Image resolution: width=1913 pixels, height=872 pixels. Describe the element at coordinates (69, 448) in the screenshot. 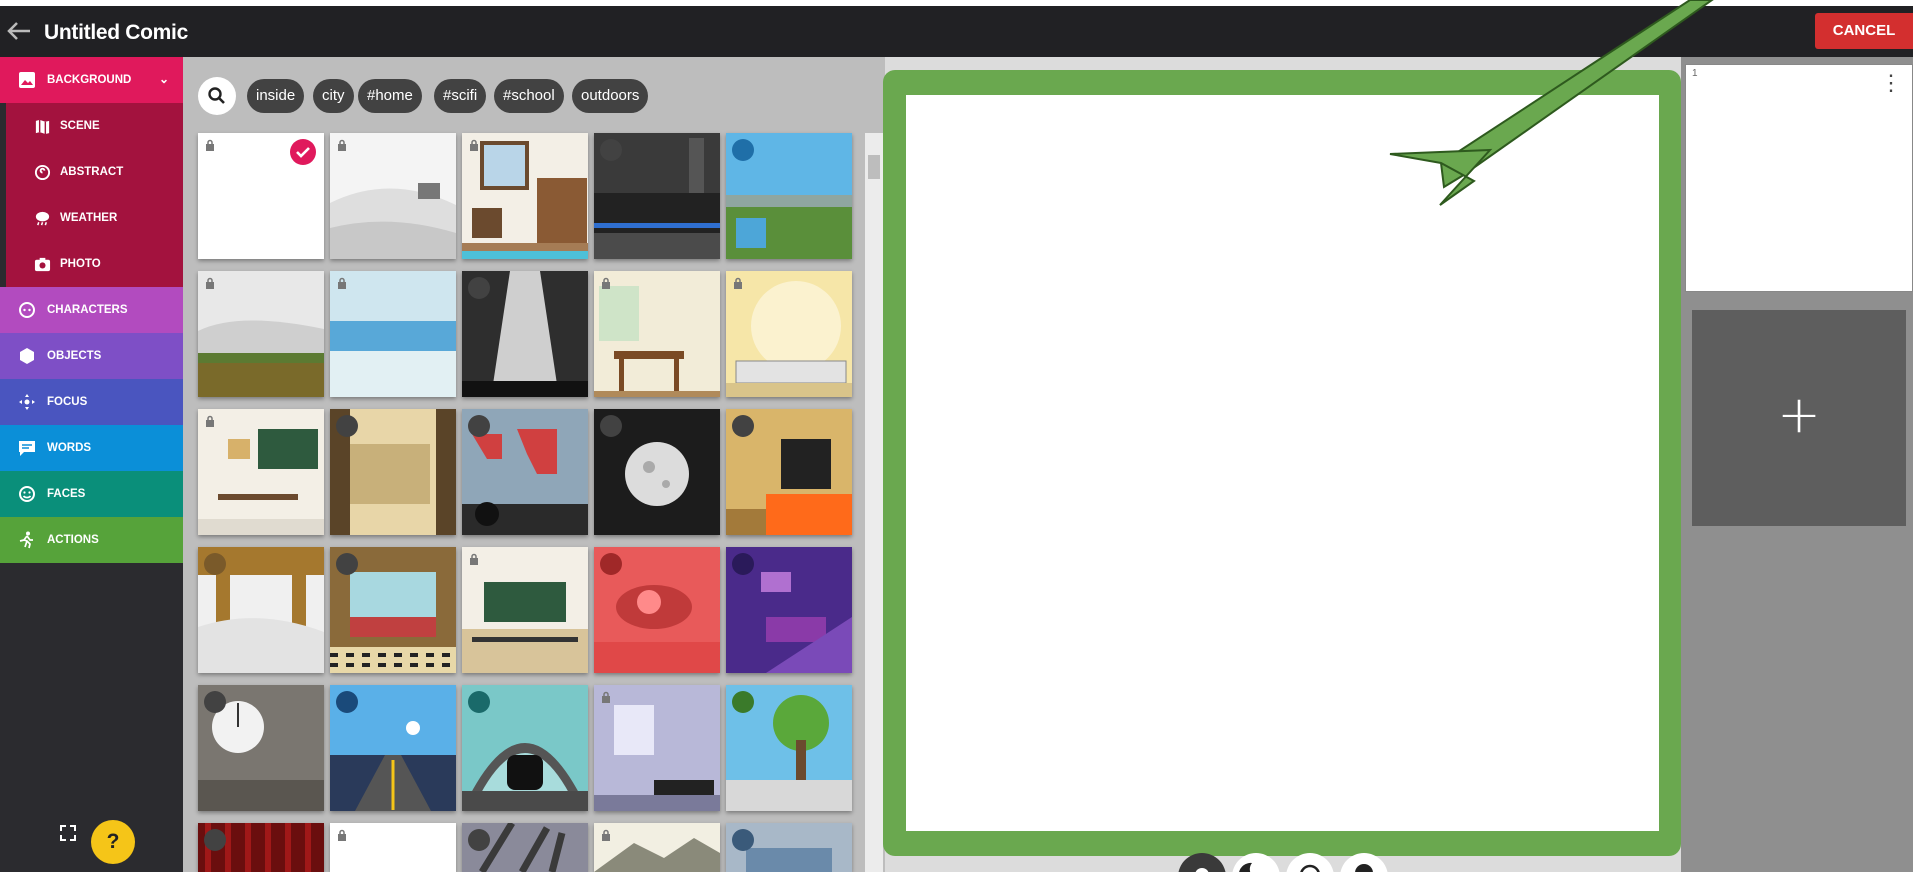

I see `nav-words-label: WORDS` at that location.